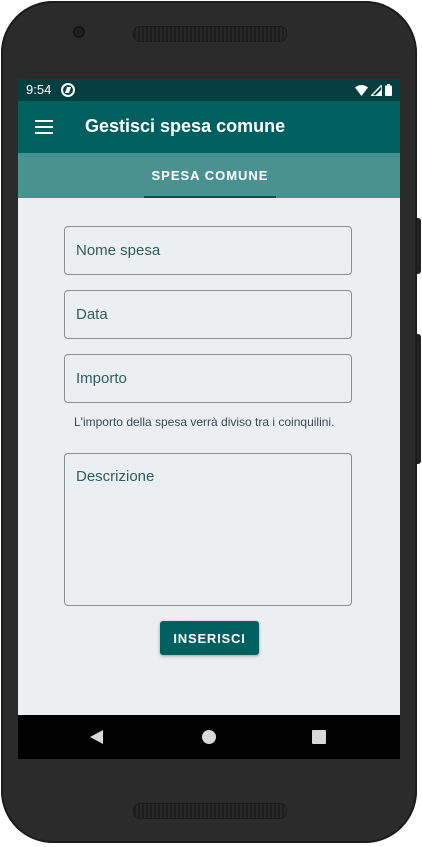  What do you see at coordinates (209, 90) in the screenshot?
I see `status-bar: 9:54` at bounding box center [209, 90].